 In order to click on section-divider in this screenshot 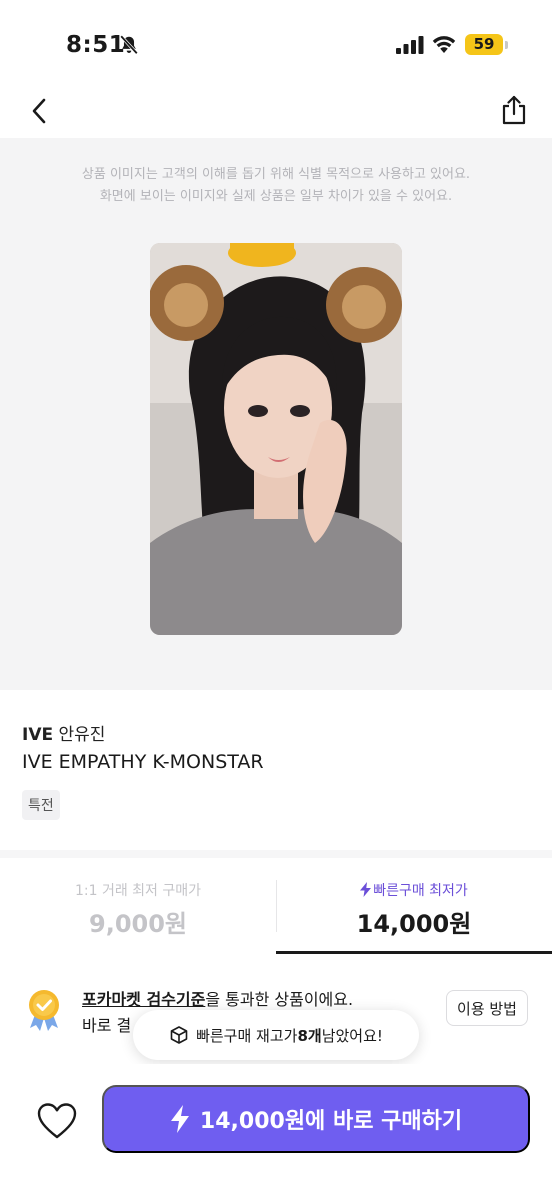, I will do `click(276, 854)`.